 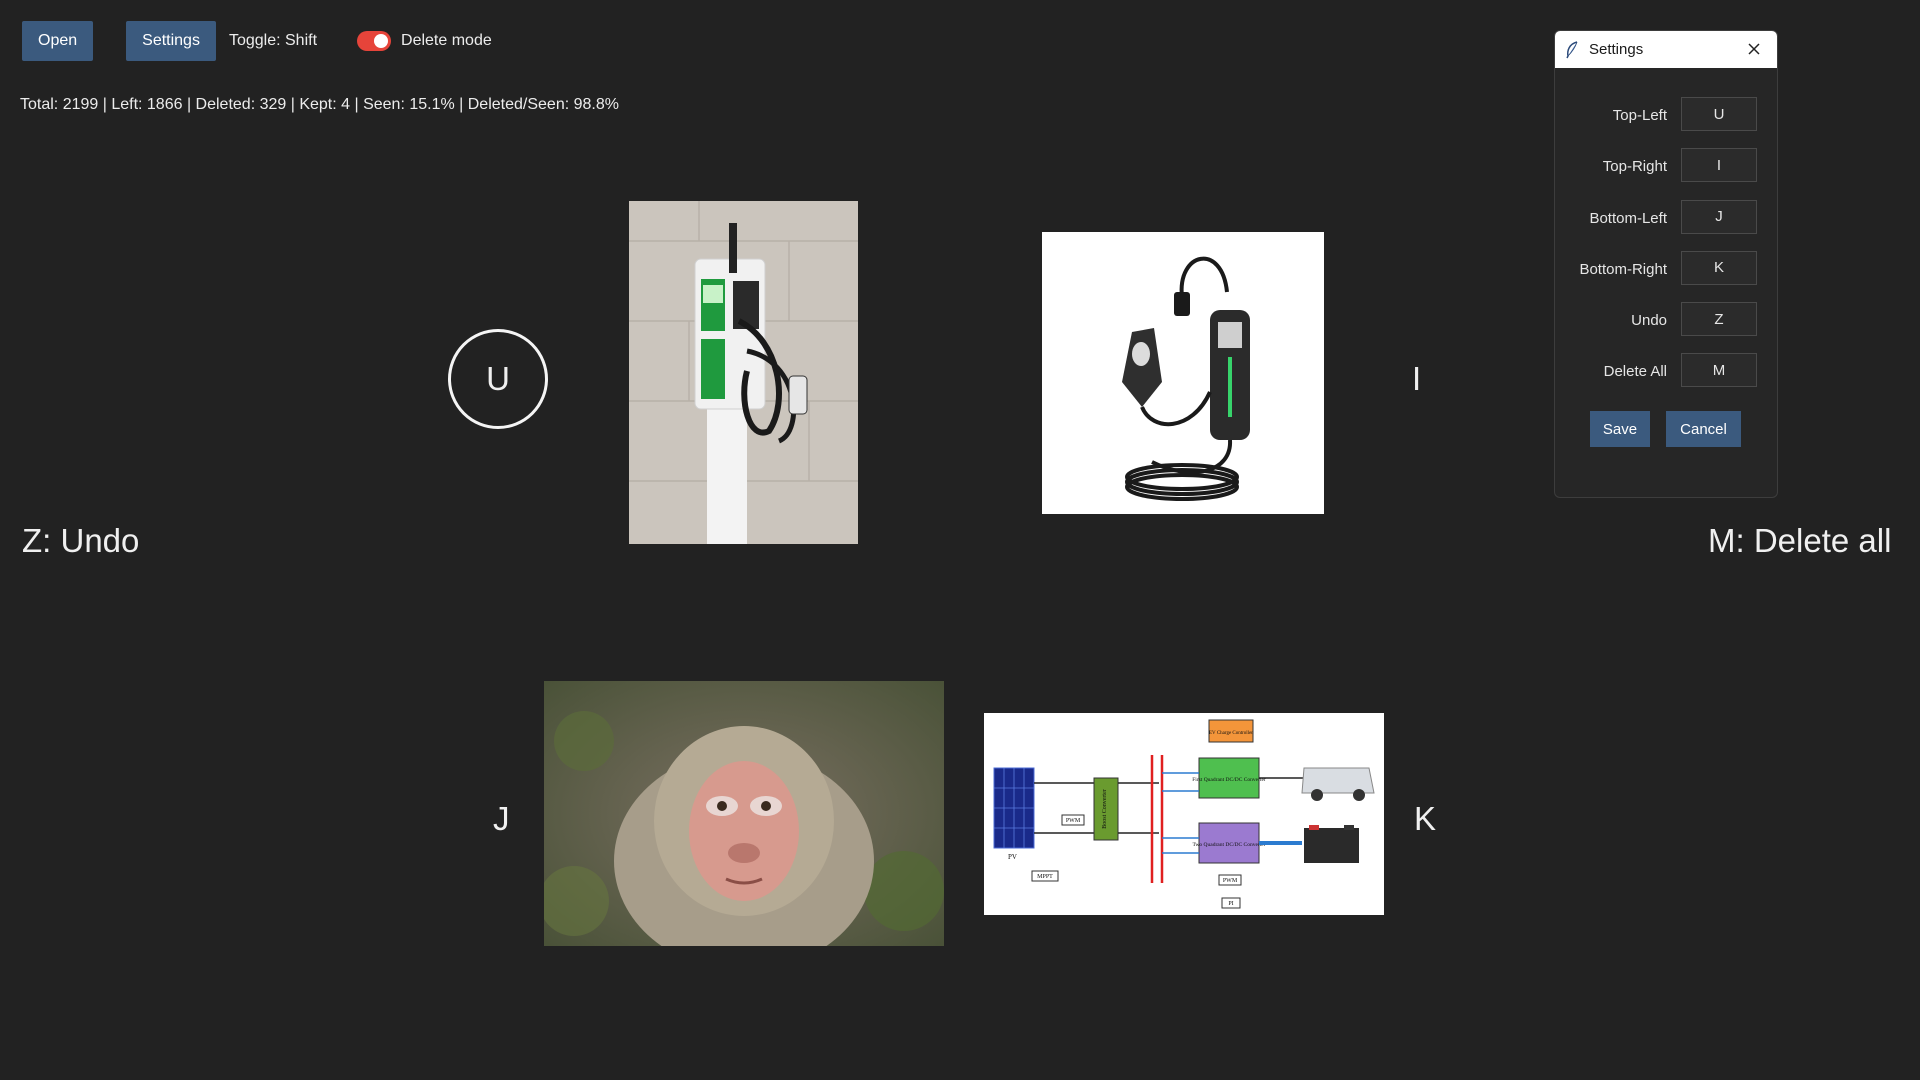 I want to click on bottom-left-key-label: J, so click(x=501, y=818).